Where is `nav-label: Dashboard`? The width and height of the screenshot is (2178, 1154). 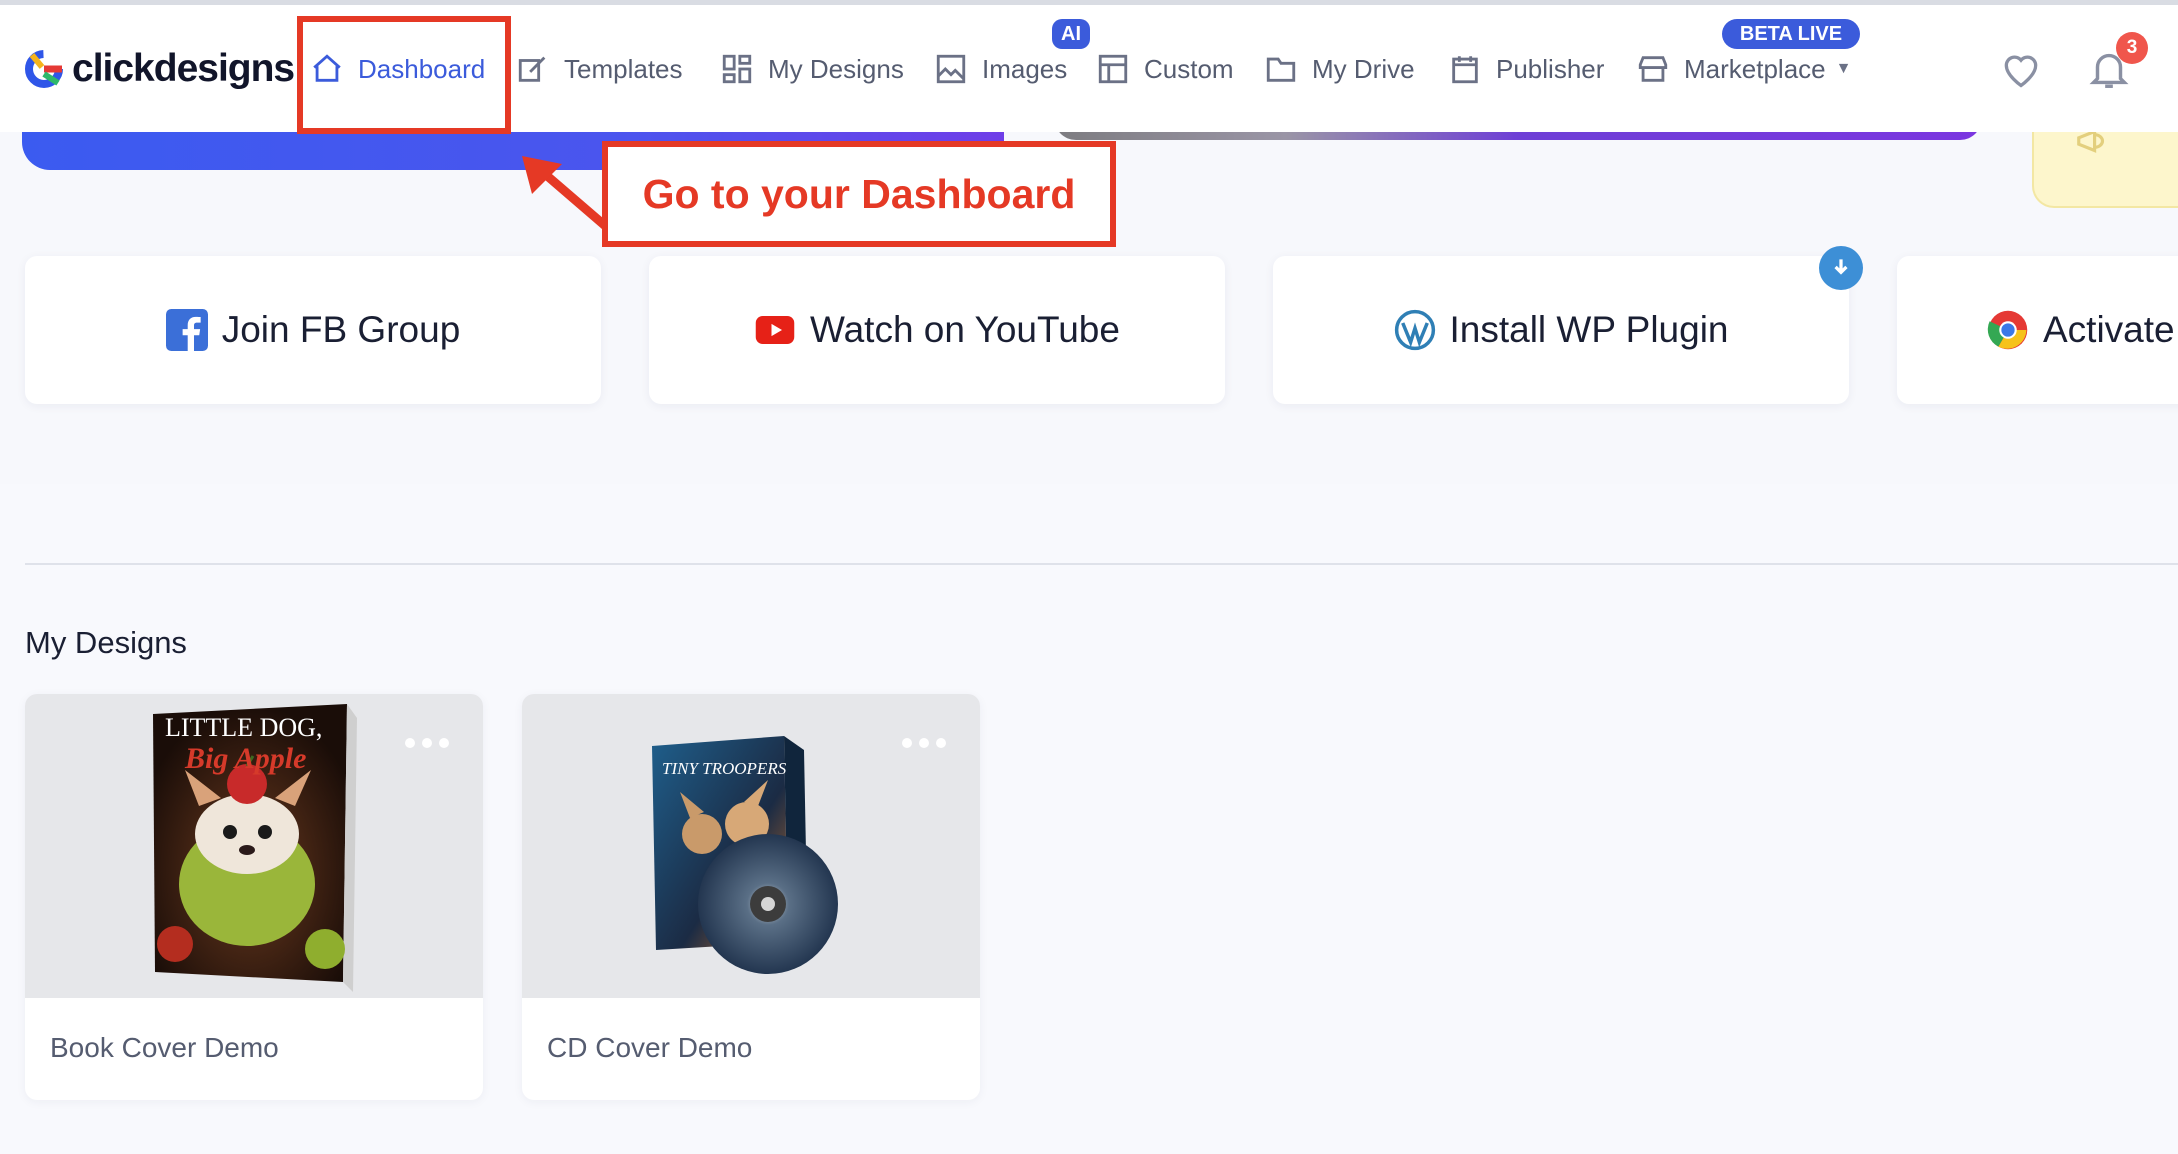
nav-label: Dashboard is located at coordinates (422, 68).